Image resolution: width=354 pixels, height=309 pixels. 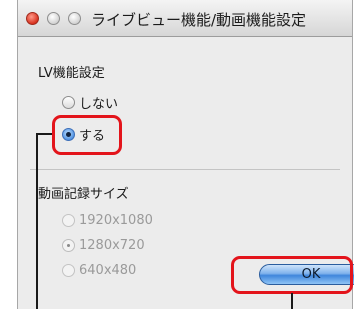 What do you see at coordinates (32, 18) in the screenshot?
I see `close-window-icon` at bounding box center [32, 18].